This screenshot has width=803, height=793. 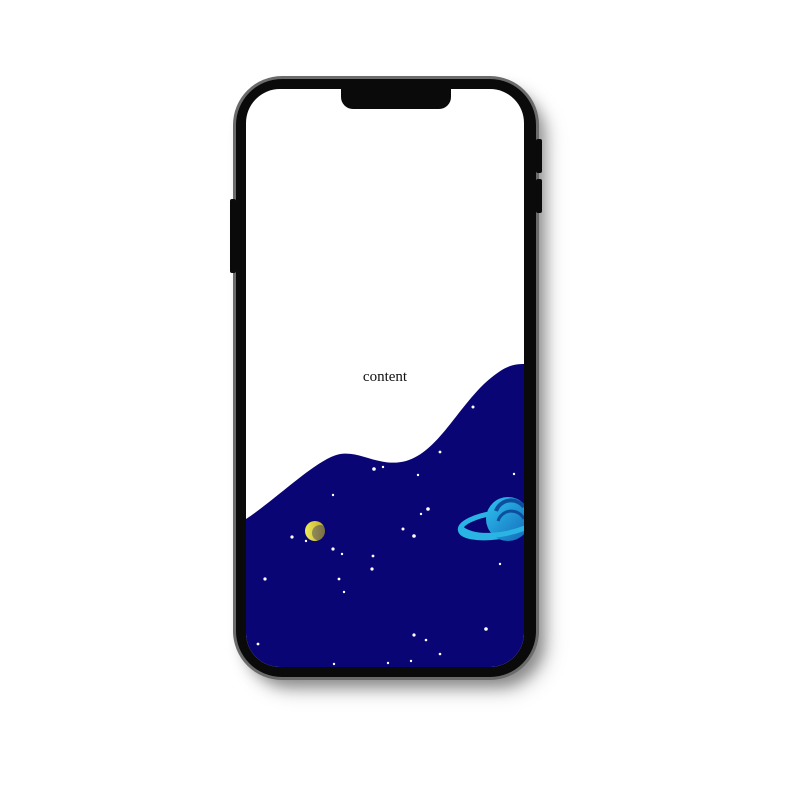 What do you see at coordinates (539, 156) in the screenshot?
I see `power-button-upper` at bounding box center [539, 156].